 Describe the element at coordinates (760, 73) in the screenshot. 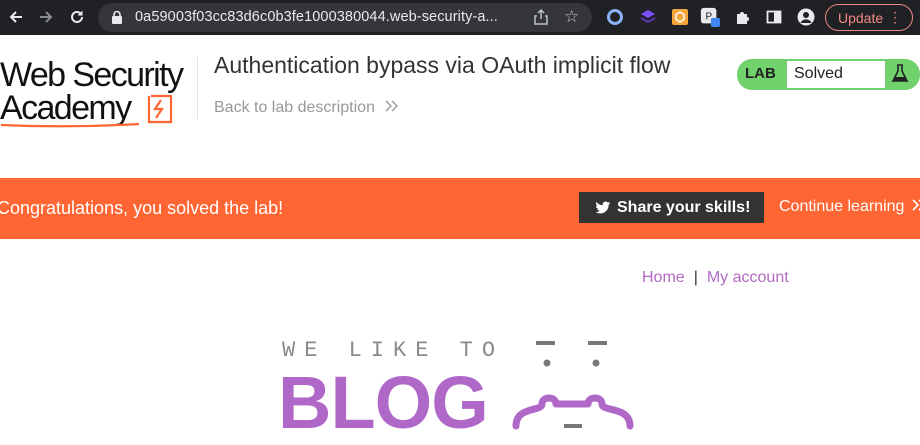

I see `lab-badge: LAB` at that location.